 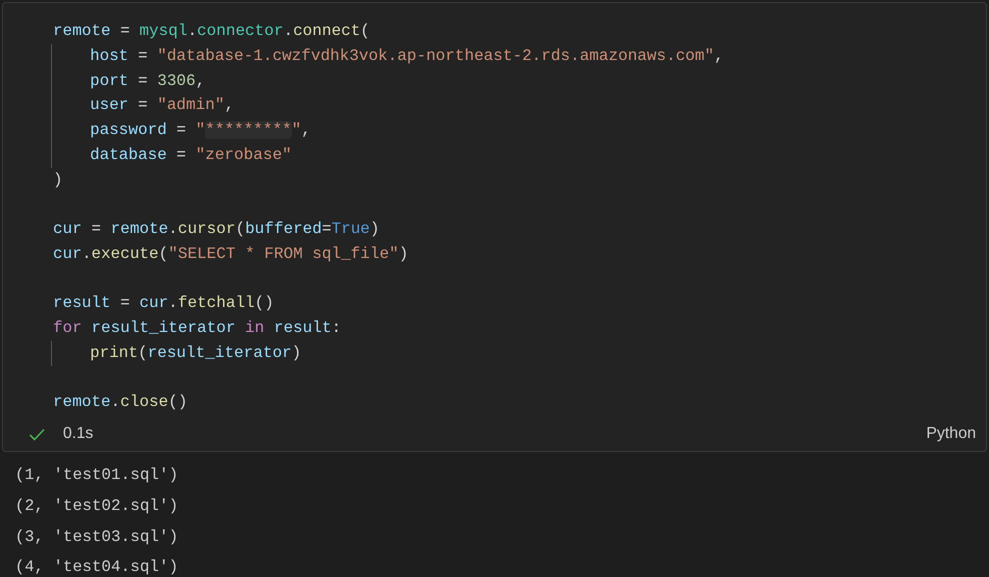 What do you see at coordinates (176, 353) in the screenshot?
I see `code-line: print(result_iterator)` at bounding box center [176, 353].